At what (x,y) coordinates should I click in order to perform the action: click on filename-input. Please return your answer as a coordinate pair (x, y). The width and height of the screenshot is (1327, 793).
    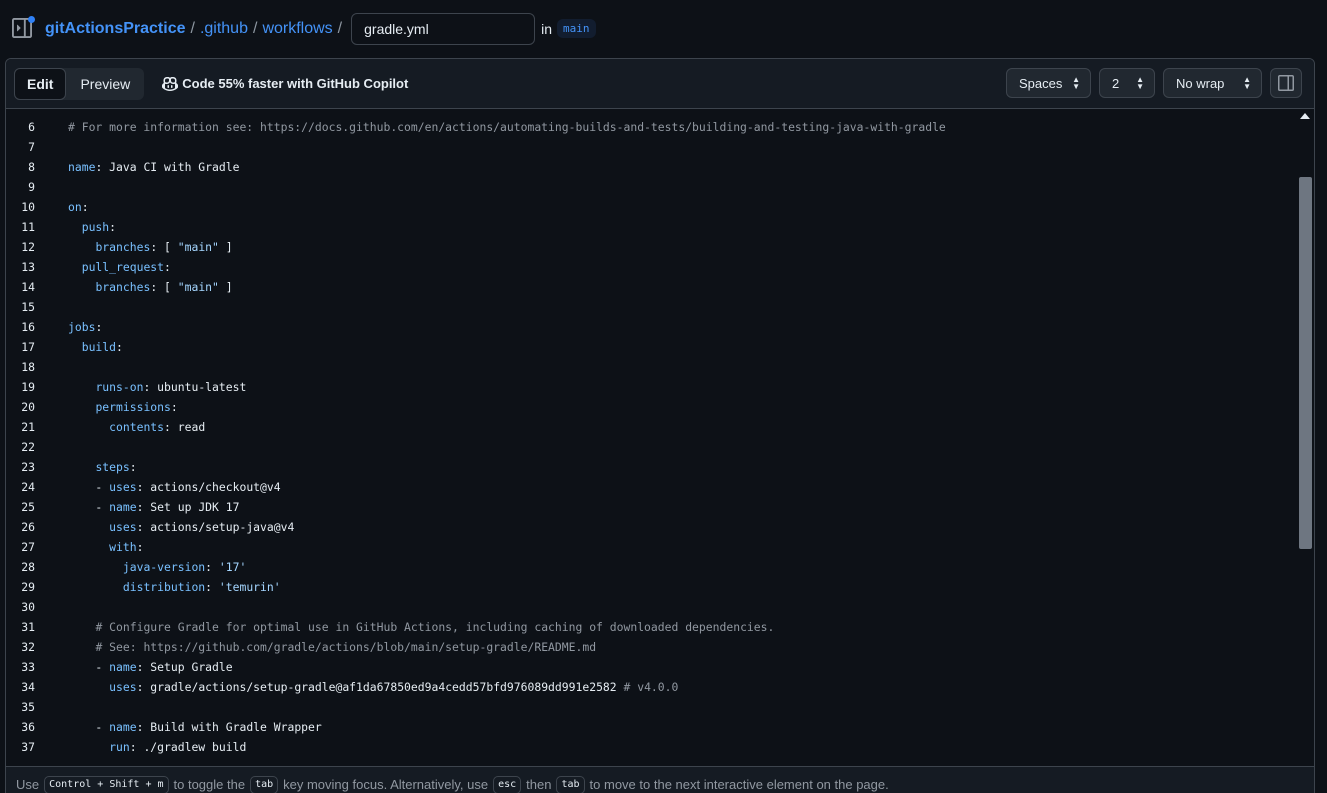
    Looking at the image, I should click on (443, 28).